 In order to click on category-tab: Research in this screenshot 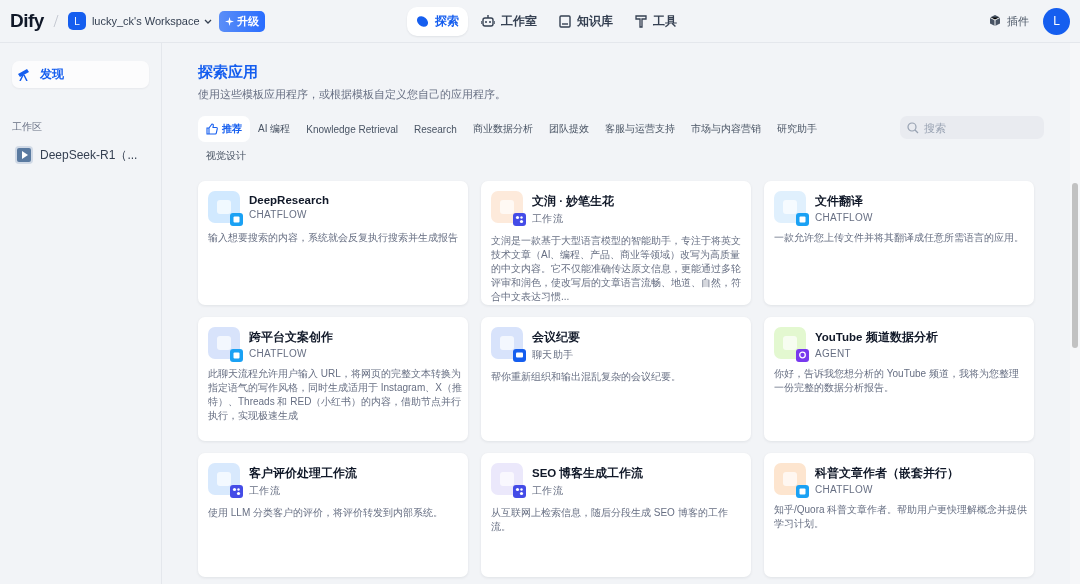, I will do `click(435, 129)`.